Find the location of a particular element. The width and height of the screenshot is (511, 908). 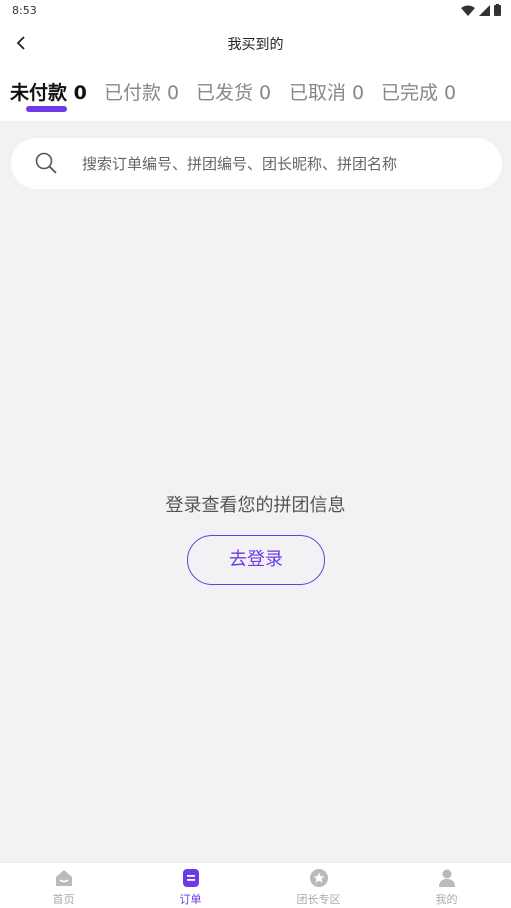

nav-label-me: 我的 is located at coordinates (446, 899).